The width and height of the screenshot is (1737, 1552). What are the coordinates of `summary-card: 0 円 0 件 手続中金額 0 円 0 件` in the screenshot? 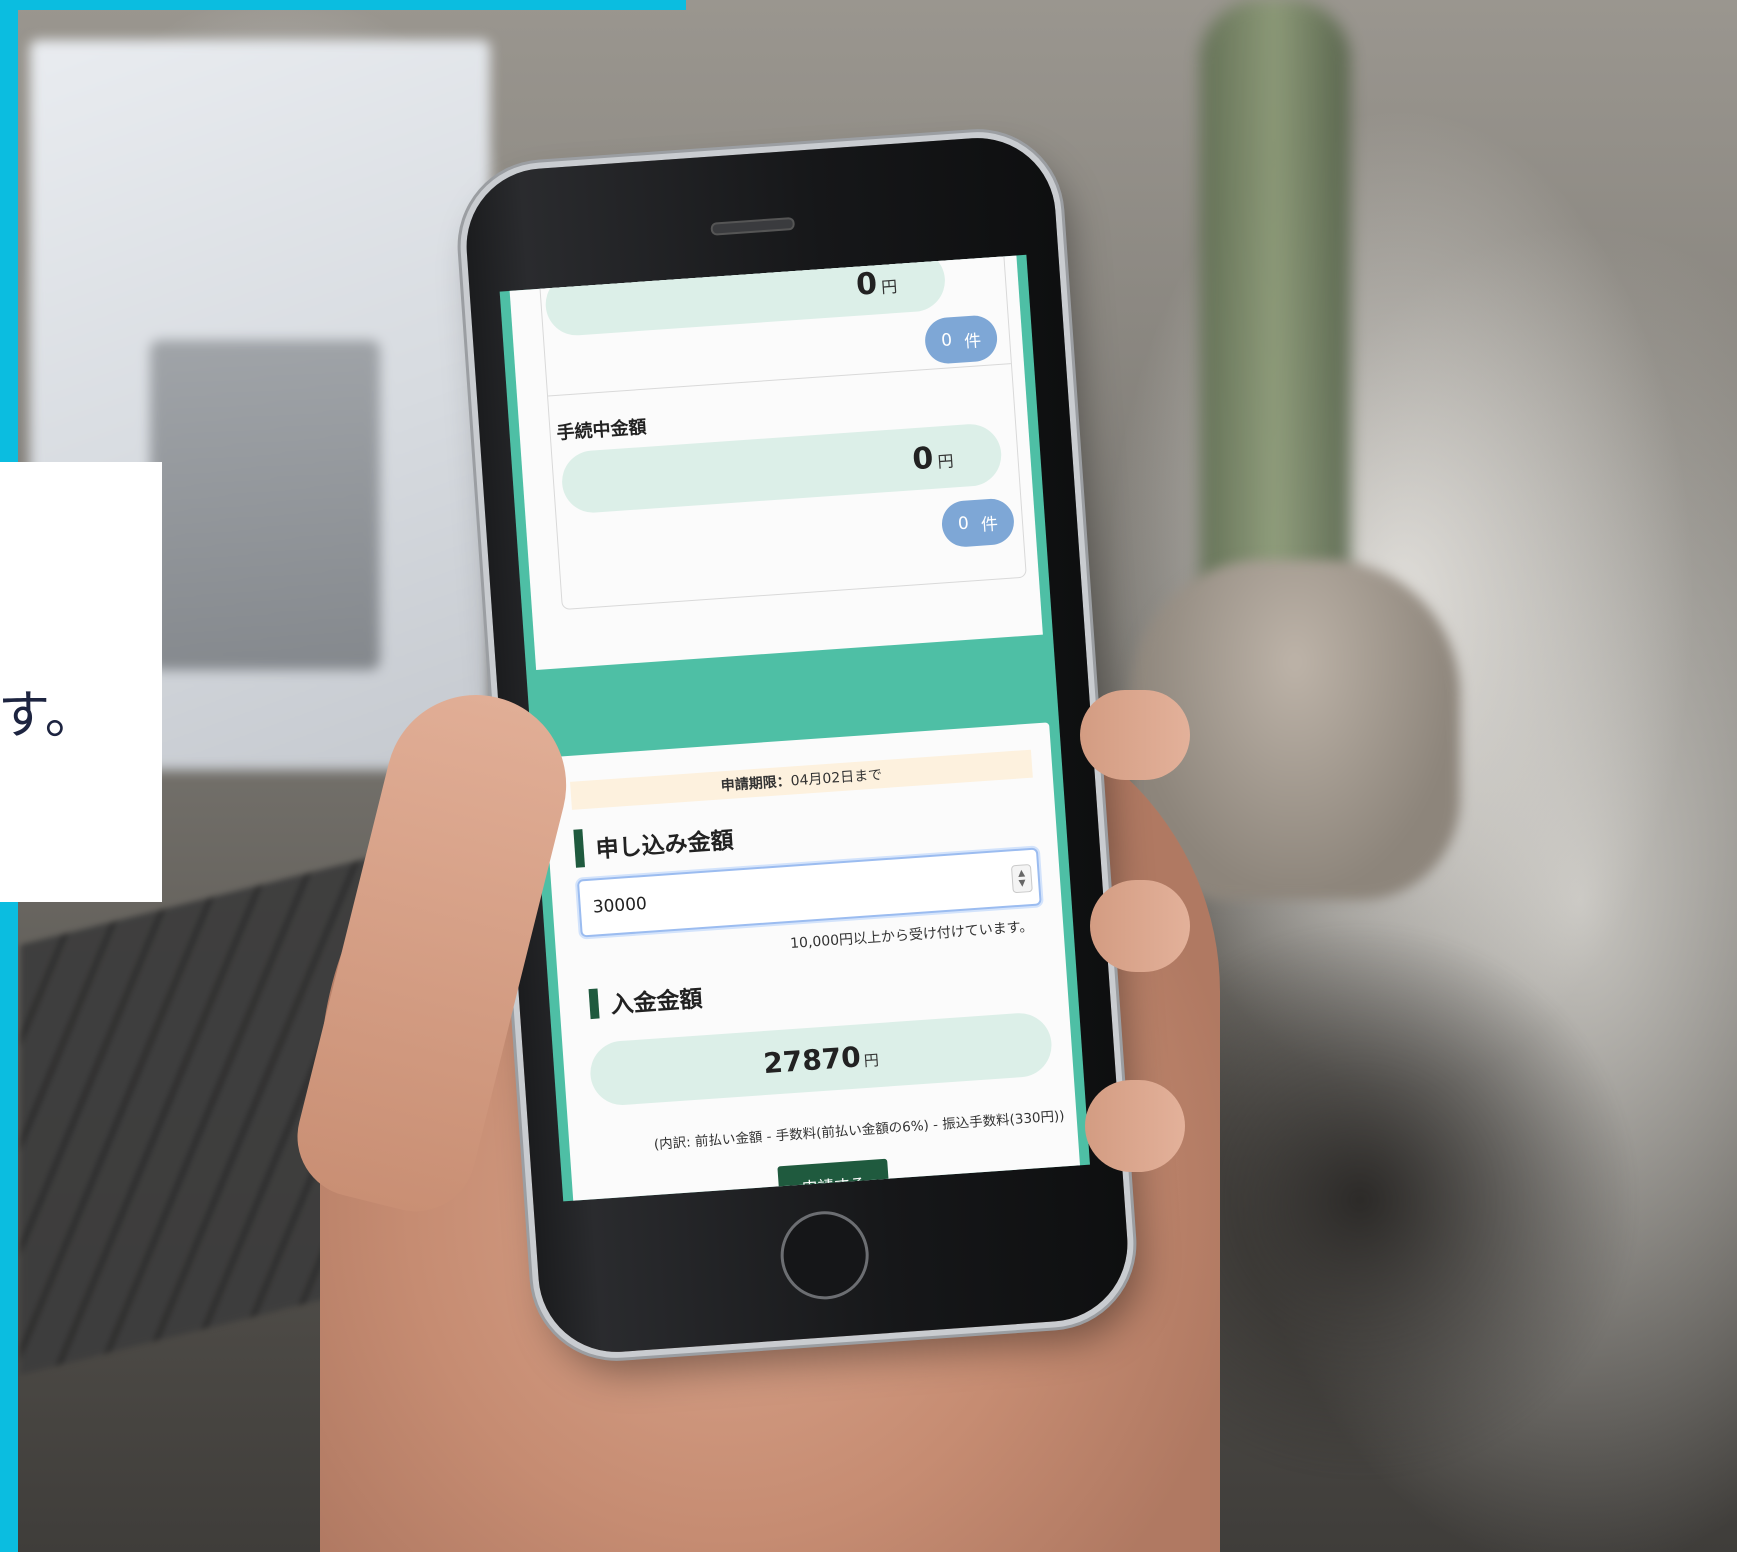 It's located at (775, 462).